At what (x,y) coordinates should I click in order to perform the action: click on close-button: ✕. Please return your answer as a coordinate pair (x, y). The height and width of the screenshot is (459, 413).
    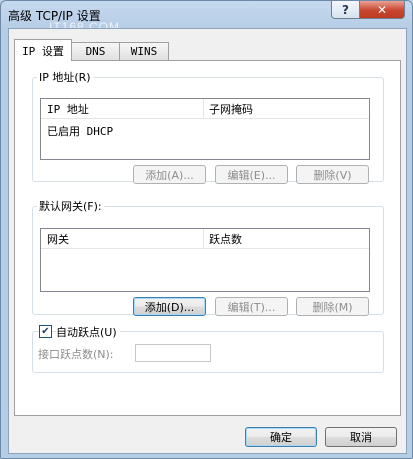
    Looking at the image, I should click on (382, 10).